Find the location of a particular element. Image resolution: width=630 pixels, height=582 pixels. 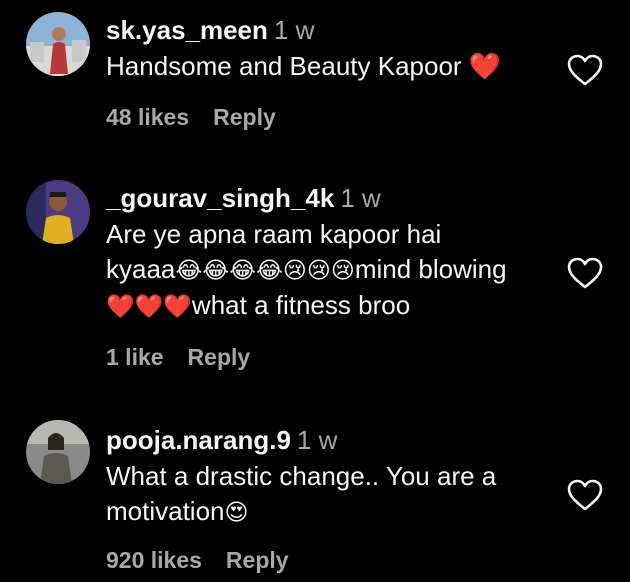

comment-actions: 48 likes Reply is located at coordinates (191, 117).